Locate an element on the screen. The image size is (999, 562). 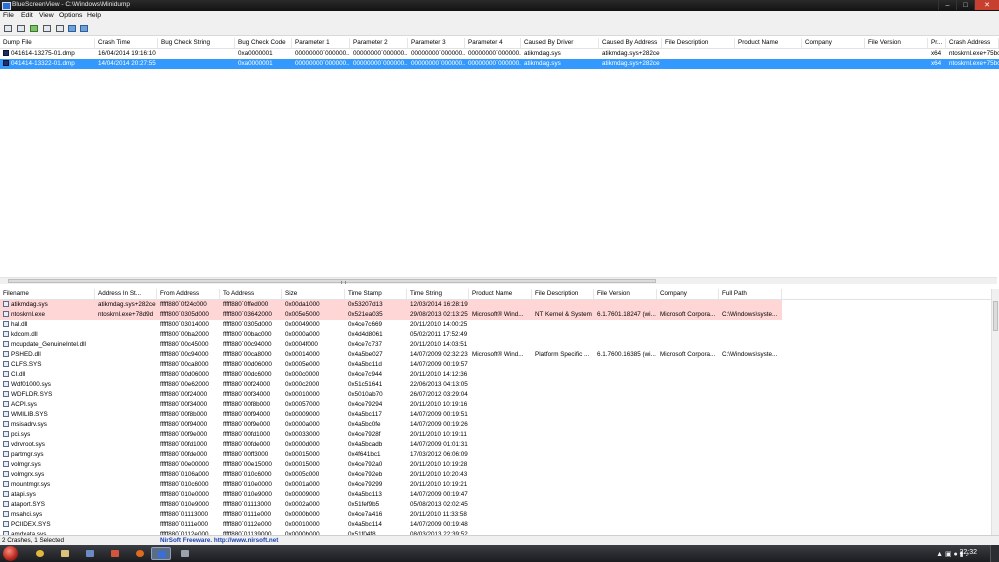
maximize-button: □ is located at coordinates (965, 5).